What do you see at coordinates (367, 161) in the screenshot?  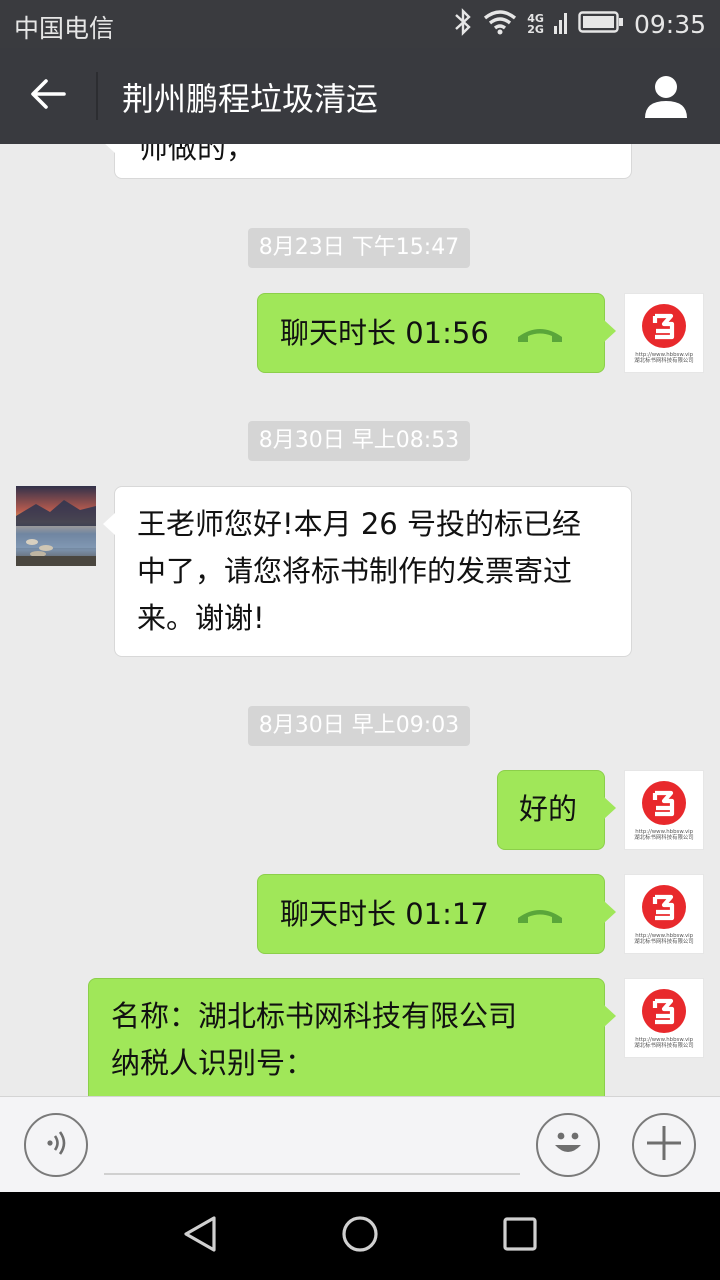 I see `message-bubble-incoming-partial: 师做的，` at bounding box center [367, 161].